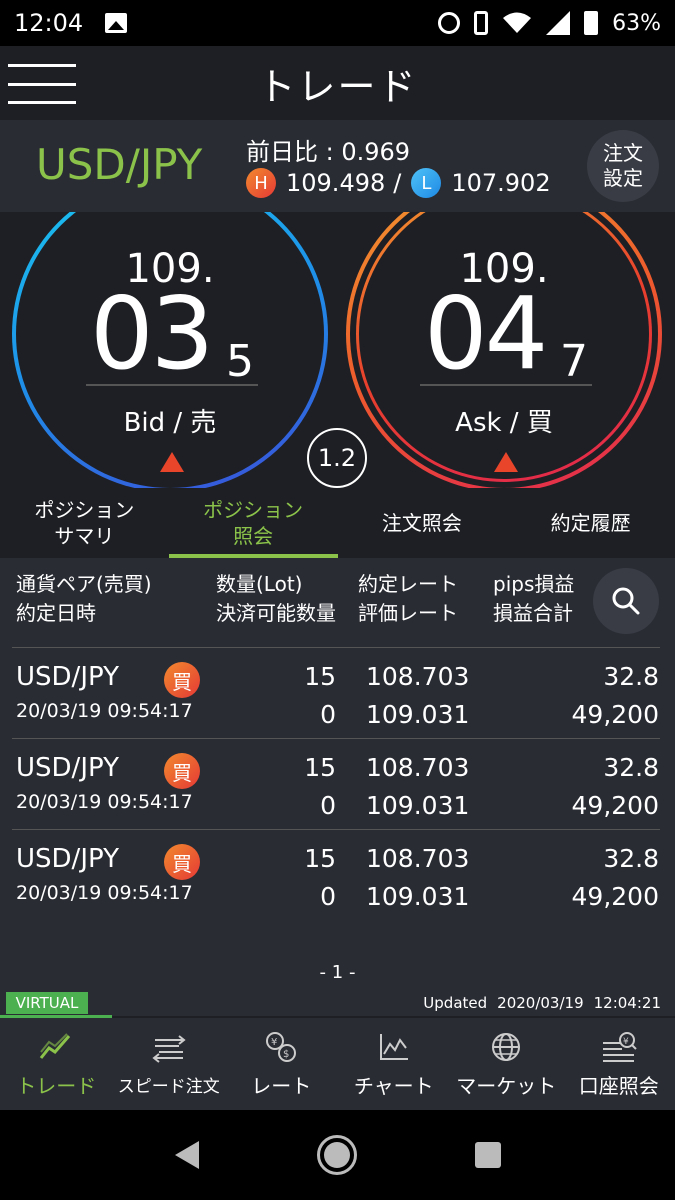 This screenshot has width=675, height=1200. What do you see at coordinates (627, 1003) in the screenshot?
I see `updated-time: 12:04:21` at bounding box center [627, 1003].